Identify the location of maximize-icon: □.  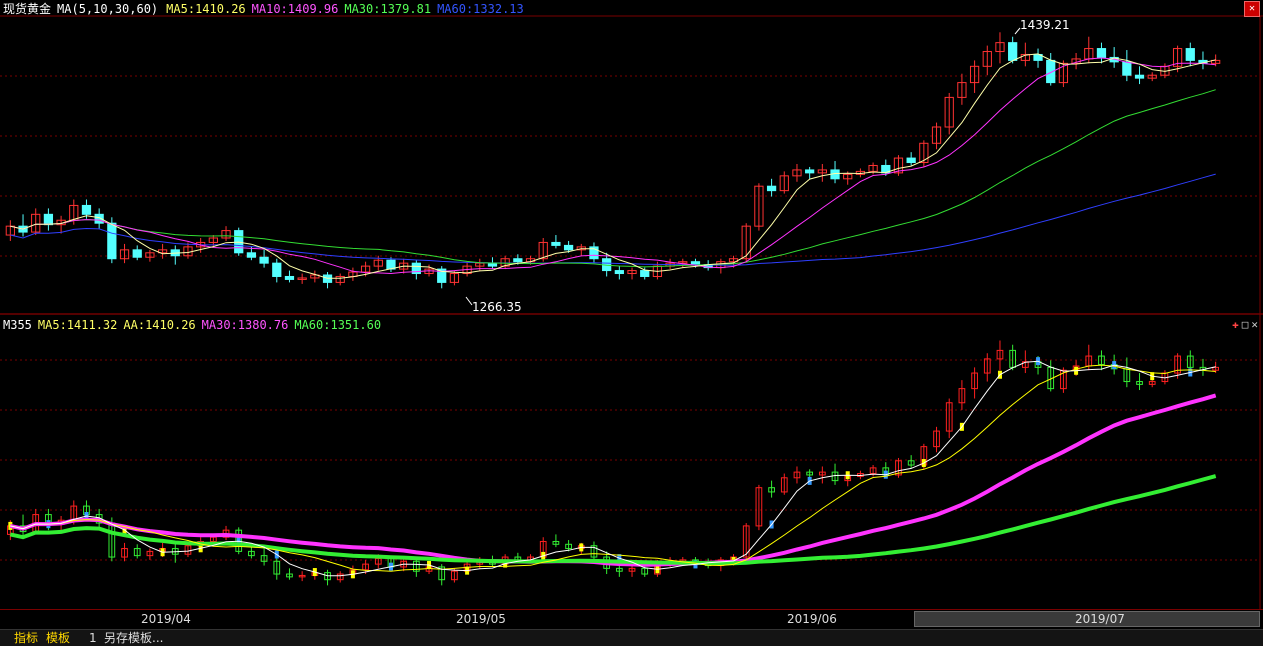
(1247, 324).